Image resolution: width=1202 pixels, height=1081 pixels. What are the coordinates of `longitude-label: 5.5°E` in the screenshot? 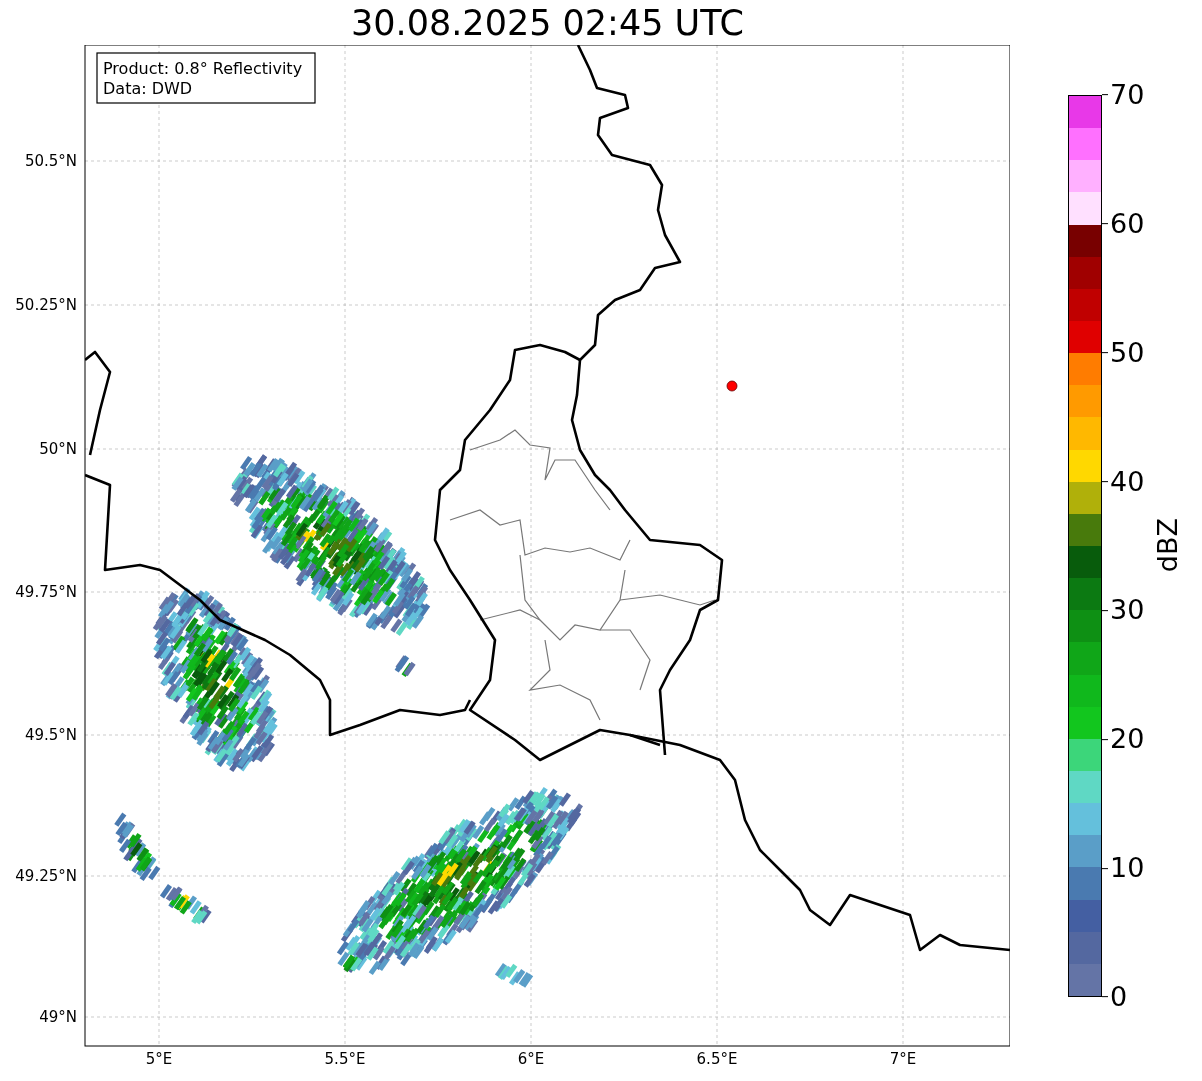 It's located at (345, 1059).